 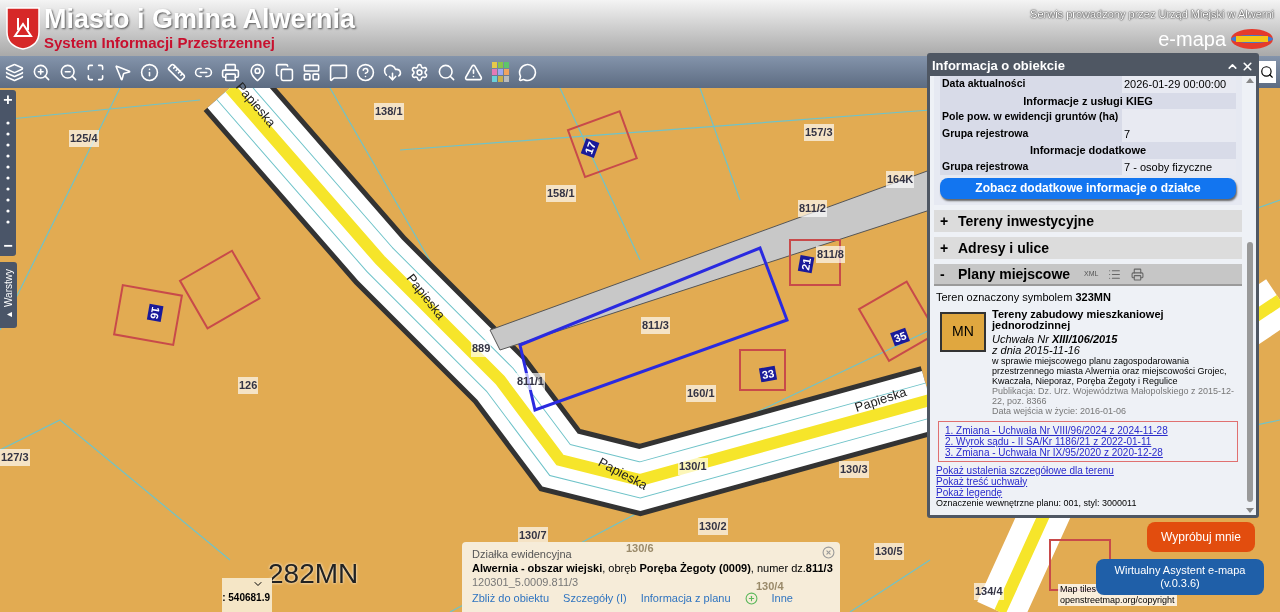 I want to click on parcel-number: 157/3, so click(x=819, y=132).